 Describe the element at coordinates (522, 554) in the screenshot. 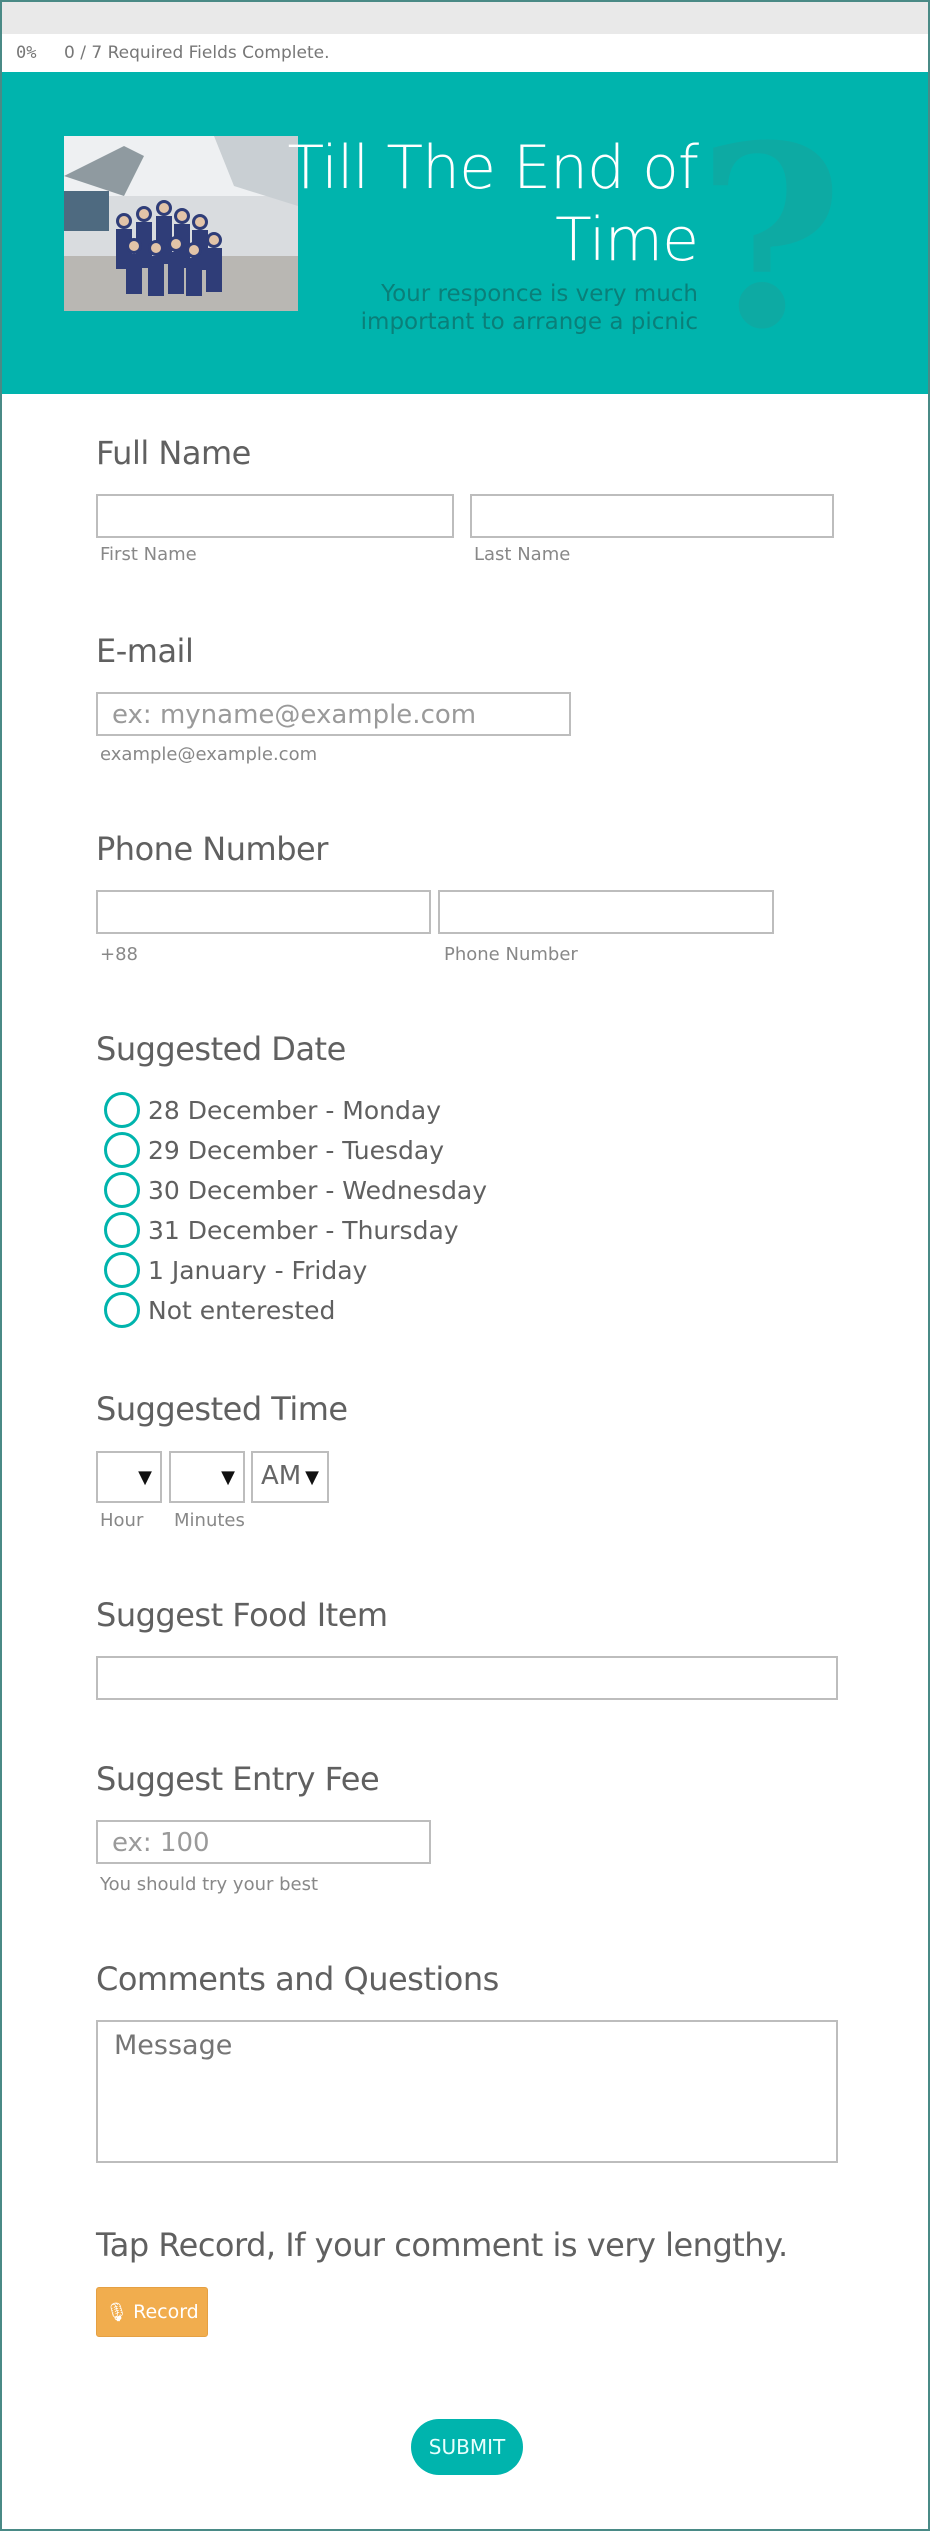

I see `last-name-sublabel: Last Name` at that location.